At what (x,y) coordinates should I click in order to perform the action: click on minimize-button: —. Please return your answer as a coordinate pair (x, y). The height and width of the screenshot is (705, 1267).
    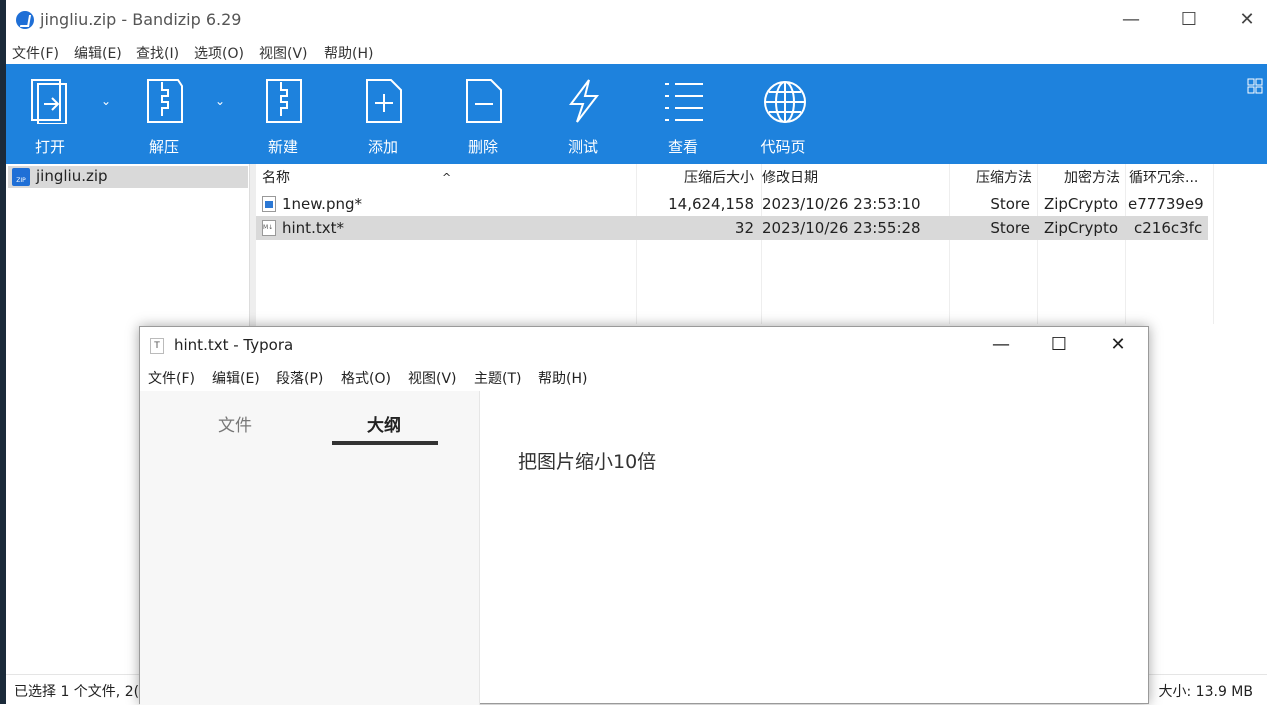
    Looking at the image, I should click on (1131, 20).